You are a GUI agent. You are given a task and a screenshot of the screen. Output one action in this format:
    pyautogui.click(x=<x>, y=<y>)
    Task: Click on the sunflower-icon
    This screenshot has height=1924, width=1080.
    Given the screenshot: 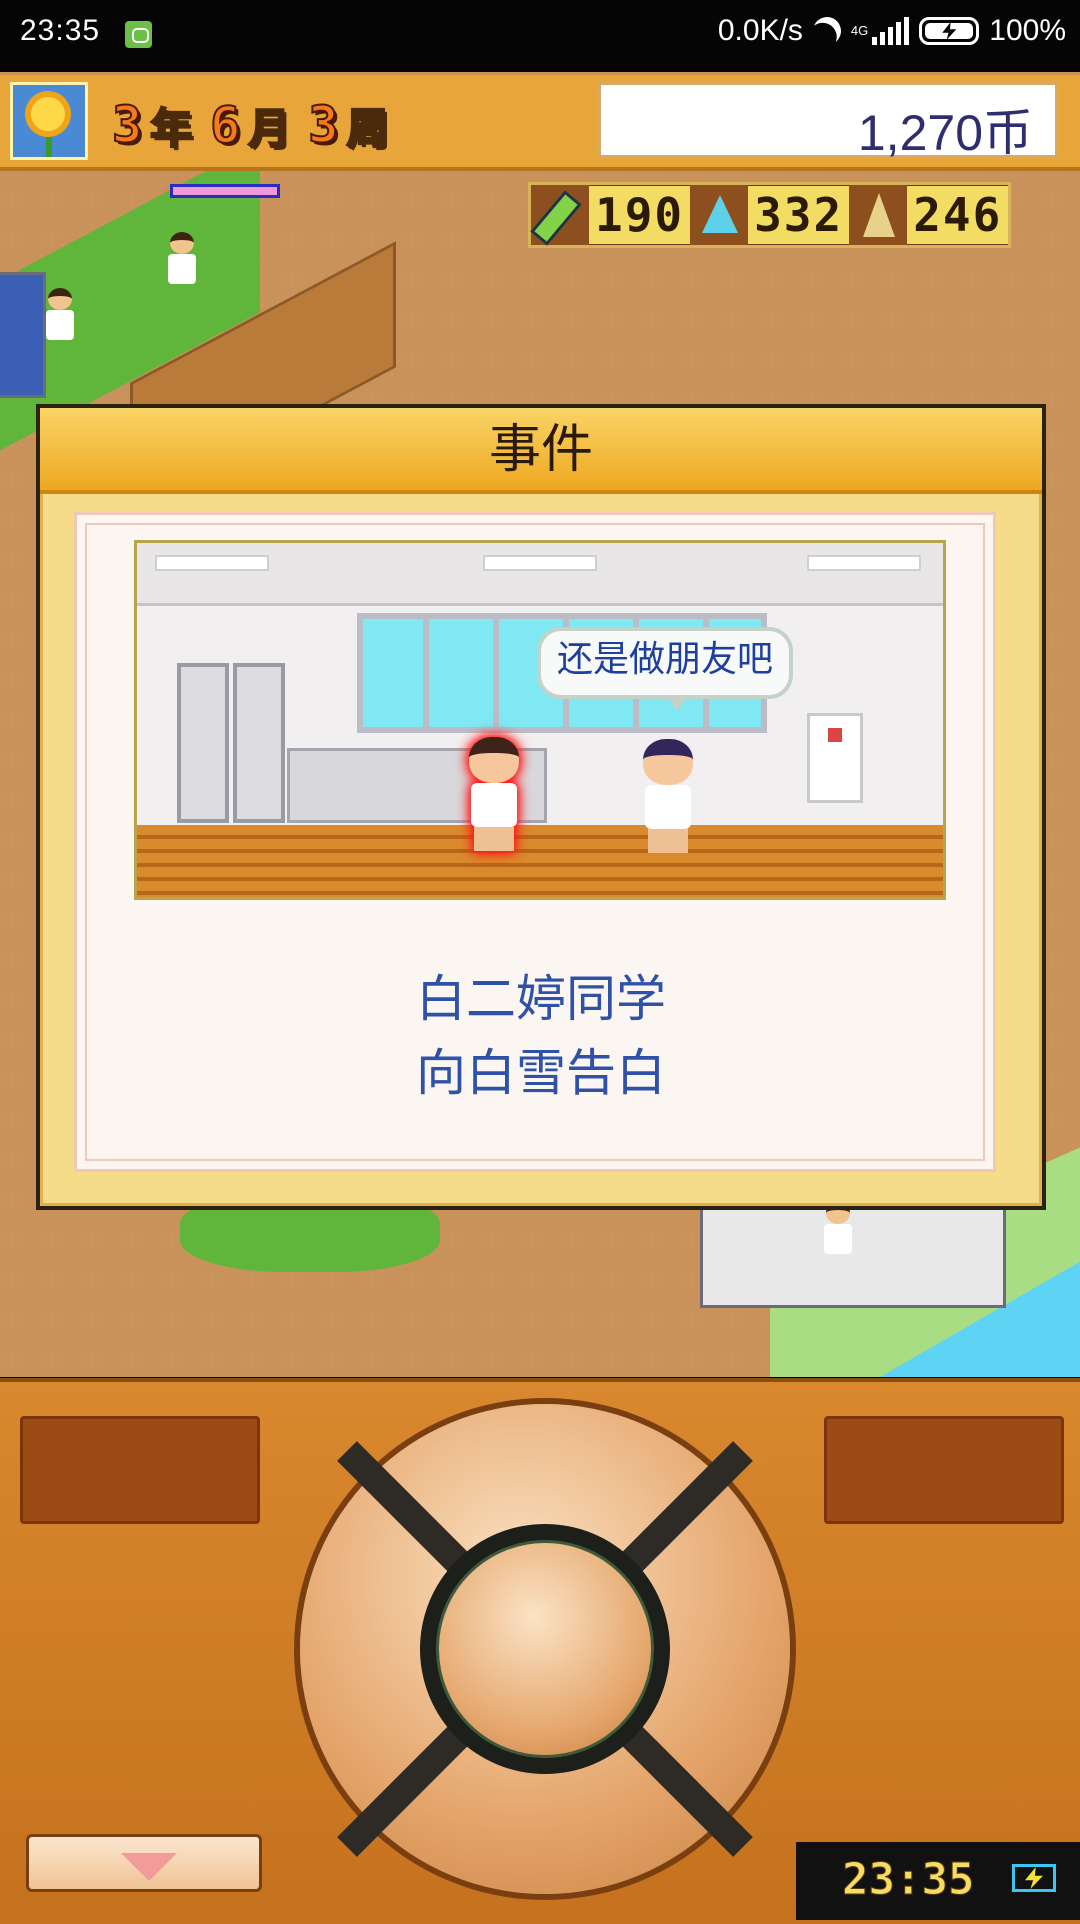 What is the action you would take?
    pyautogui.click(x=49, y=121)
    